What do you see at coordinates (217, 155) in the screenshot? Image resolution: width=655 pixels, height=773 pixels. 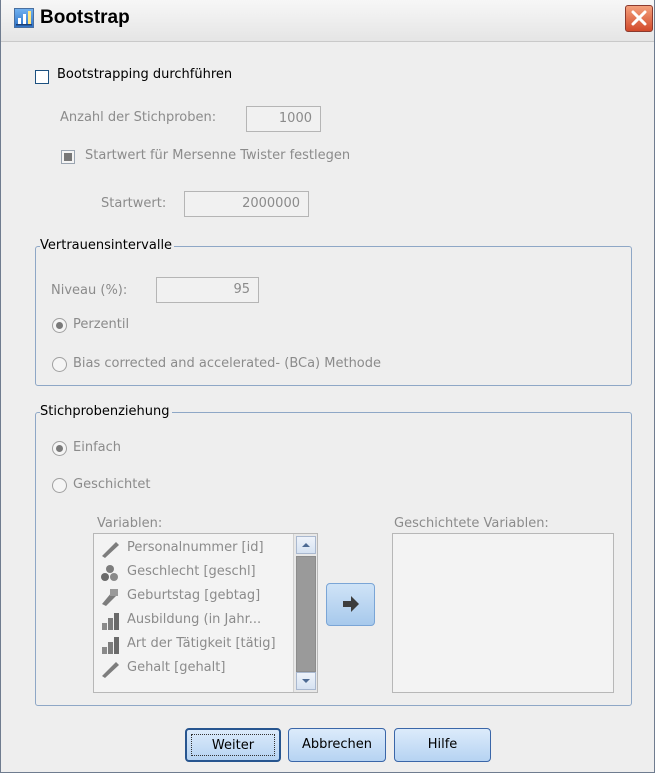 I see `seed-checkbox-label: Startwert für Mersenne Twister festlegen` at bounding box center [217, 155].